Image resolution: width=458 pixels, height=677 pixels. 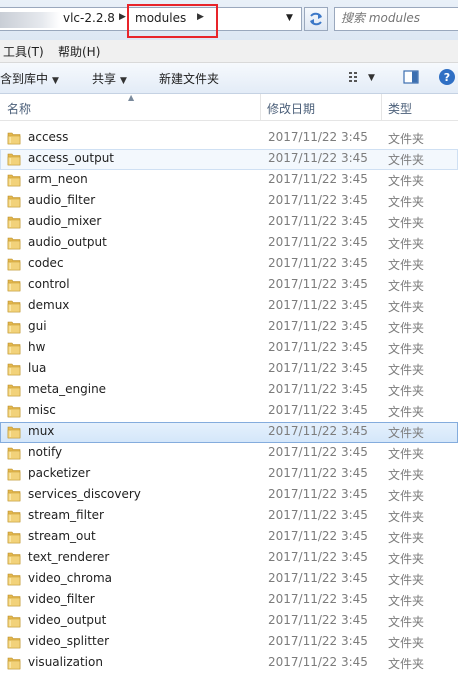 What do you see at coordinates (66, 515) in the screenshot?
I see `file-name: stream_filter` at bounding box center [66, 515].